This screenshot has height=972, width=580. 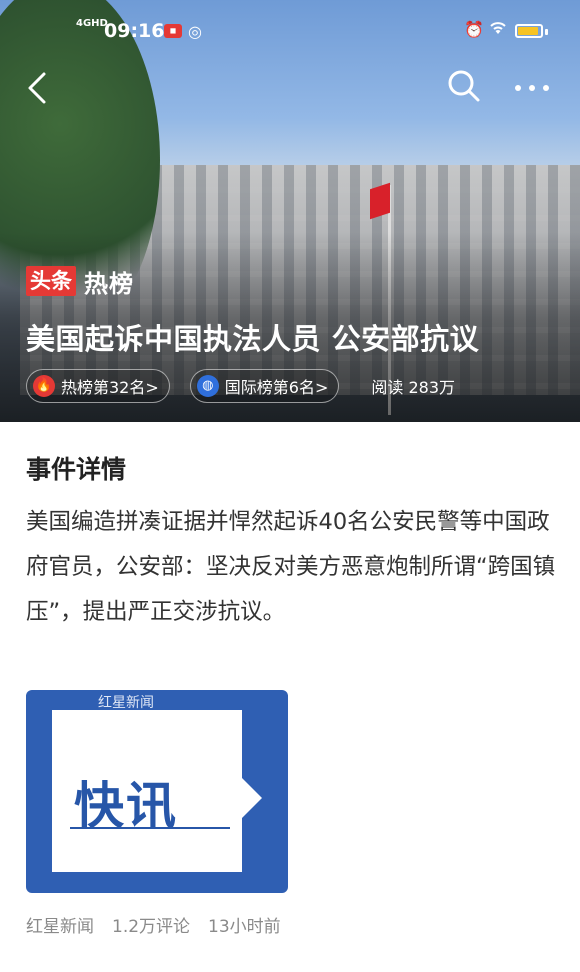 What do you see at coordinates (150, 828) in the screenshot?
I see `card-underline` at bounding box center [150, 828].